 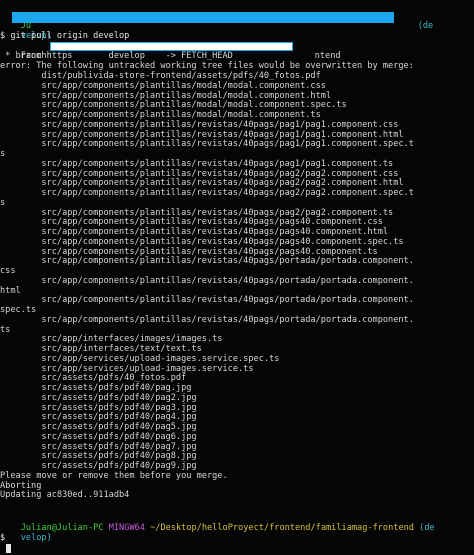 What do you see at coordinates (171, 46) in the screenshot?
I see `redacted-url` at bounding box center [171, 46].